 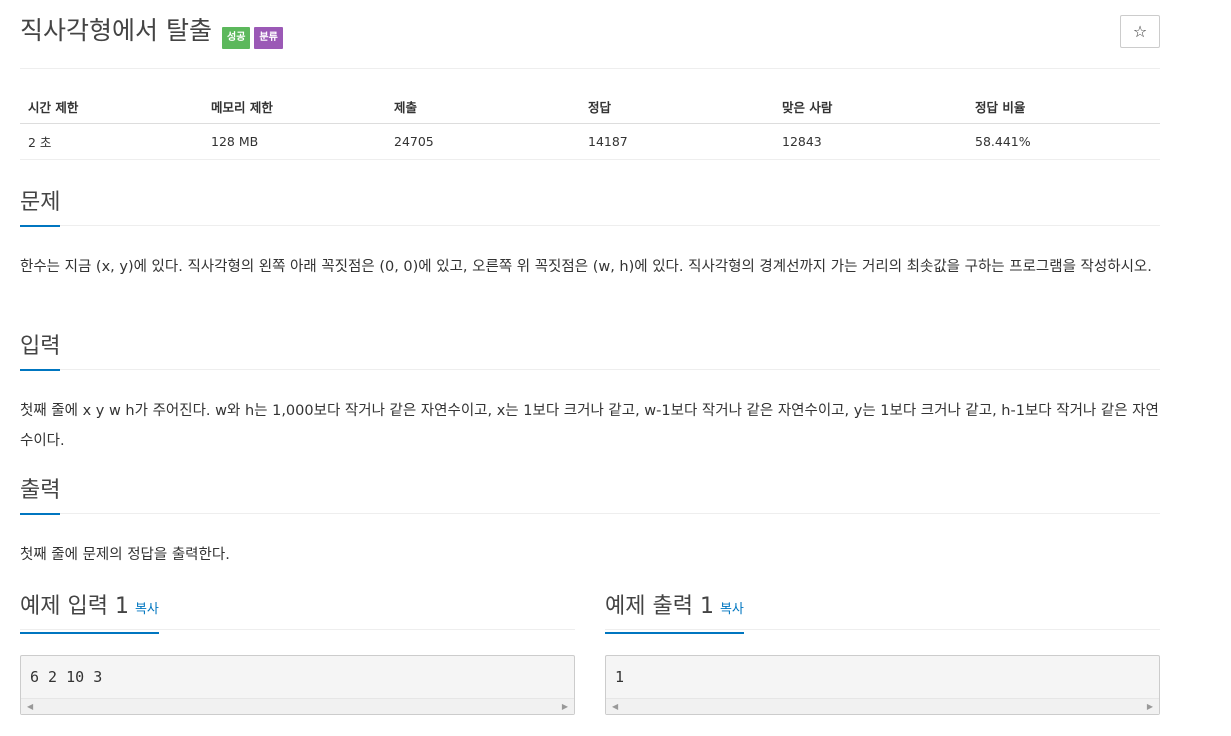 I want to click on star-icon: ☆, so click(x=1140, y=31).